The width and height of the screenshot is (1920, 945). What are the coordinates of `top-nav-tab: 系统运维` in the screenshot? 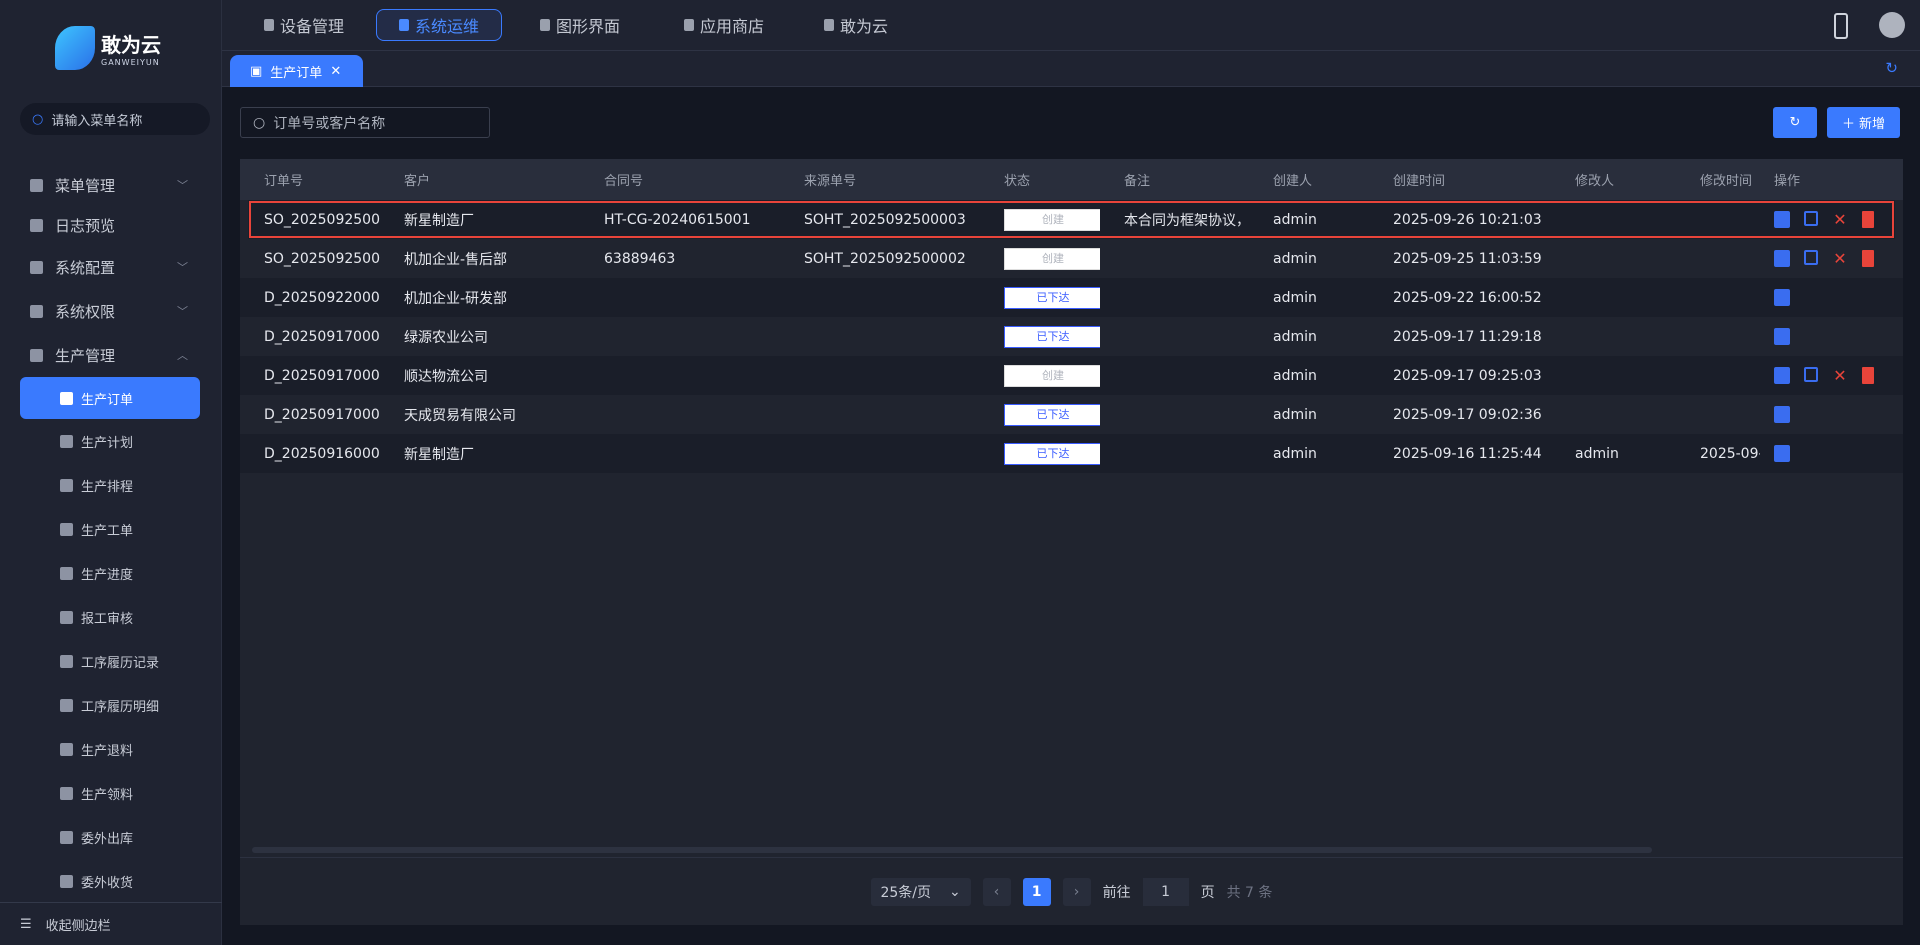 It's located at (439, 25).